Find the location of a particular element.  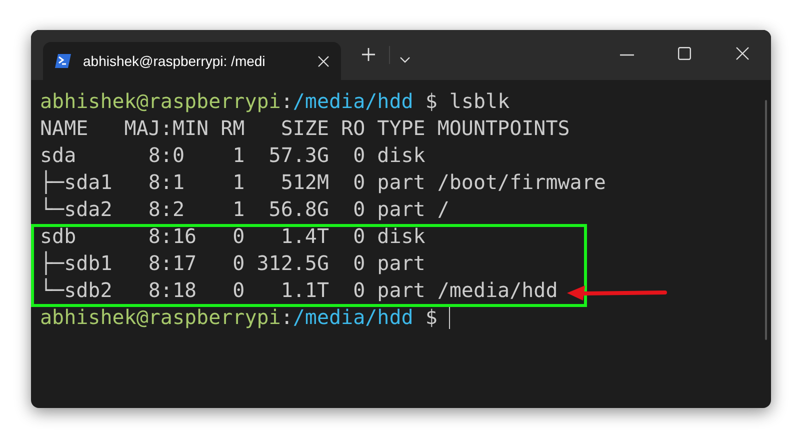

terminal-icon is located at coordinates (63, 61).